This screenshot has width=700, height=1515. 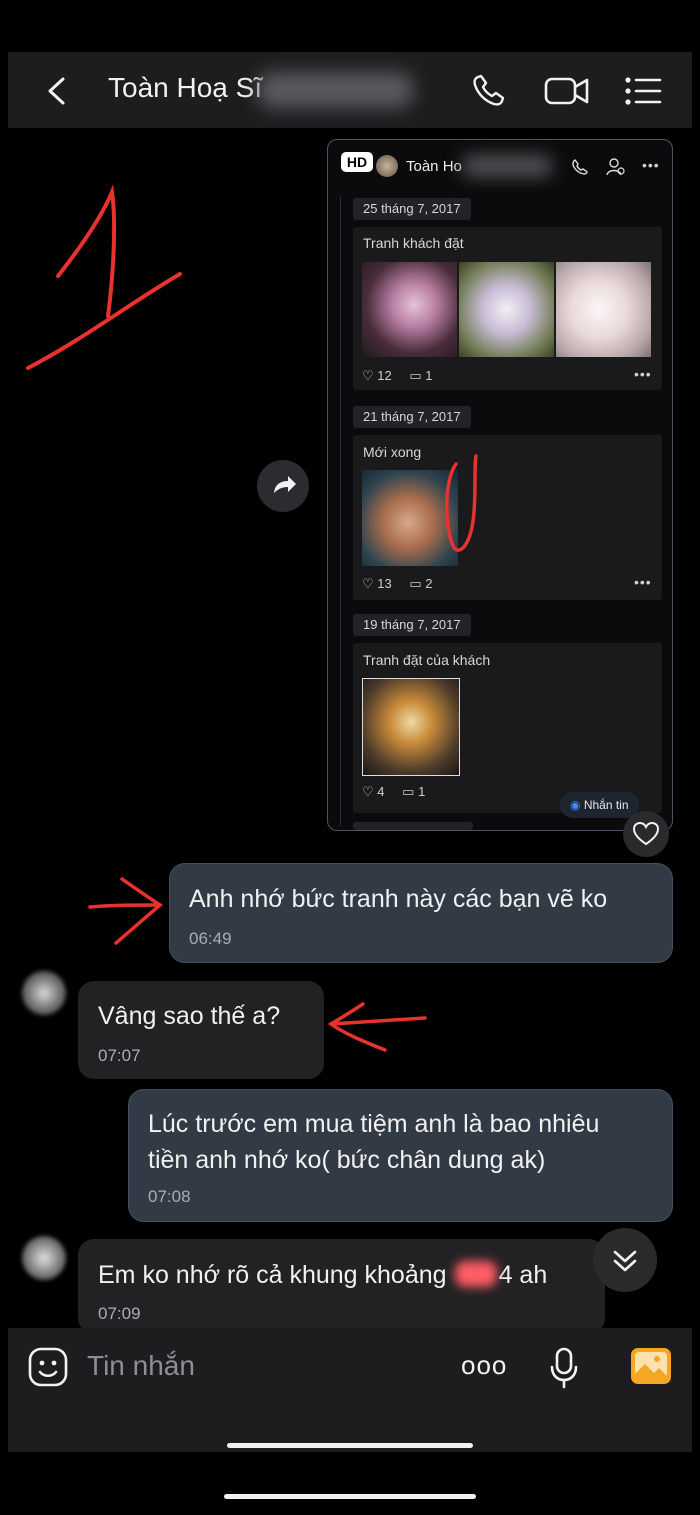 I want to click on message-time: 07:07, so click(x=119, y=1055).